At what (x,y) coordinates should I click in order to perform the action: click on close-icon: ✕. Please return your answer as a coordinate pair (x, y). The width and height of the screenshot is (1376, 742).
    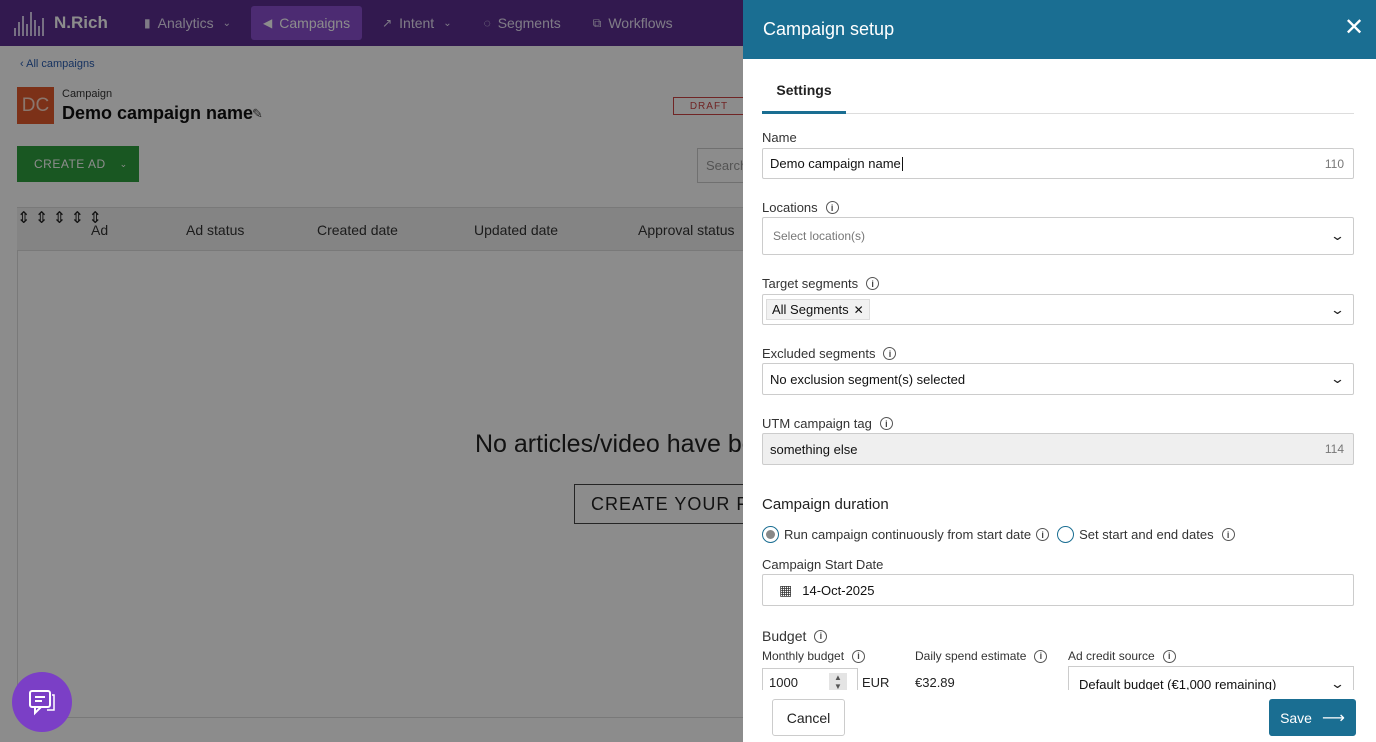
    Looking at the image, I should click on (1354, 28).